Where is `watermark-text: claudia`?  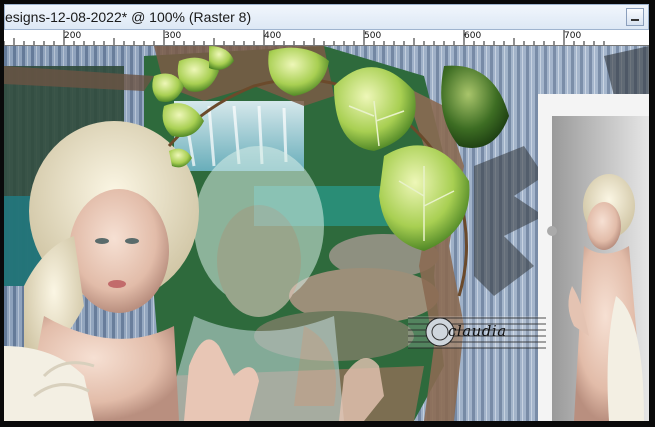 watermark-text: claudia is located at coordinates (477, 331).